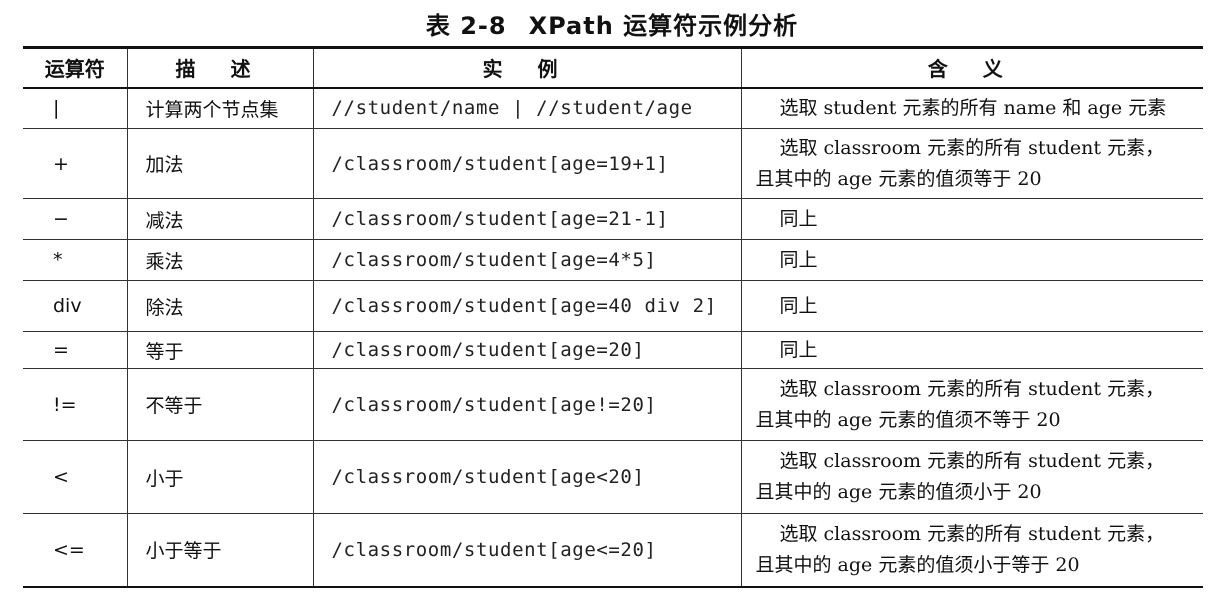 This screenshot has width=1224, height=614. I want to click on operator-cell: *, so click(75, 260).